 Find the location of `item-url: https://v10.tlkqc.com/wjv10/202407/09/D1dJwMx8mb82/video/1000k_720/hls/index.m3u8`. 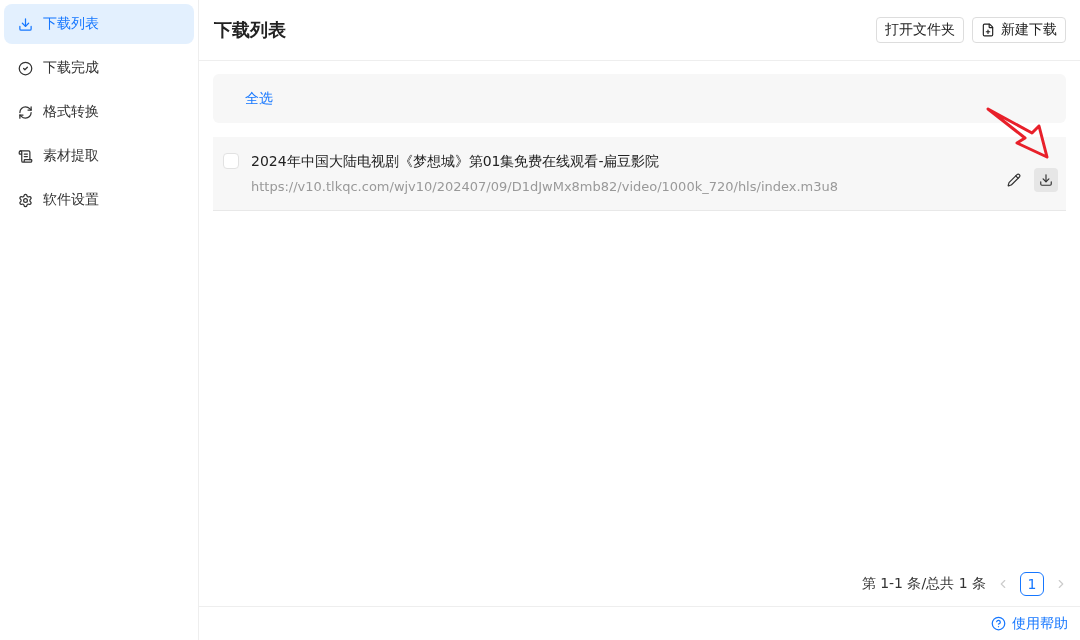

item-url: https://v10.tlkqc.com/wjv10/202407/09/D1dJwMx8mb82/video/1000k_720/hls/index.m3u8 is located at coordinates (545, 186).